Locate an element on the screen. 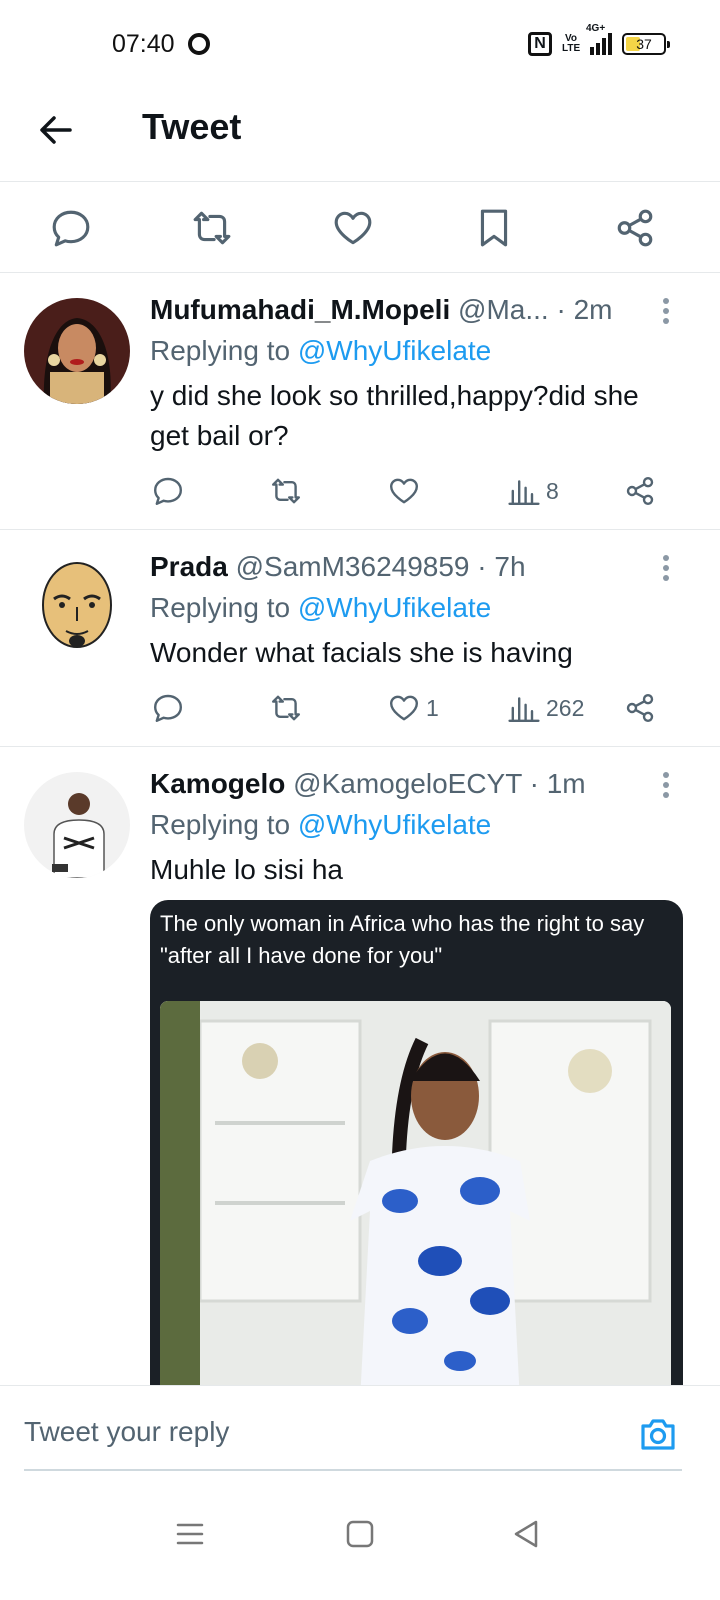  tweet-actions: 8 is located at coordinates (420, 491).